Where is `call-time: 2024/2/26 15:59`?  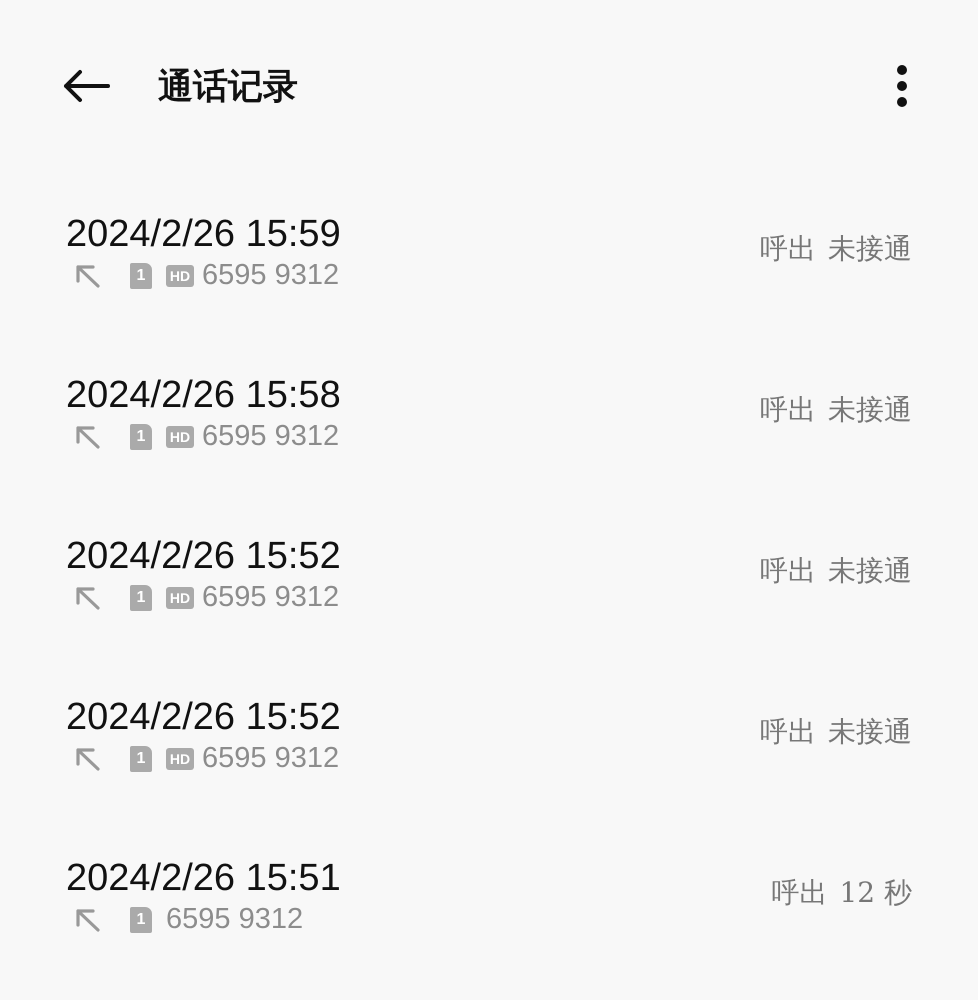 call-time: 2024/2/26 15:59 is located at coordinates (203, 234).